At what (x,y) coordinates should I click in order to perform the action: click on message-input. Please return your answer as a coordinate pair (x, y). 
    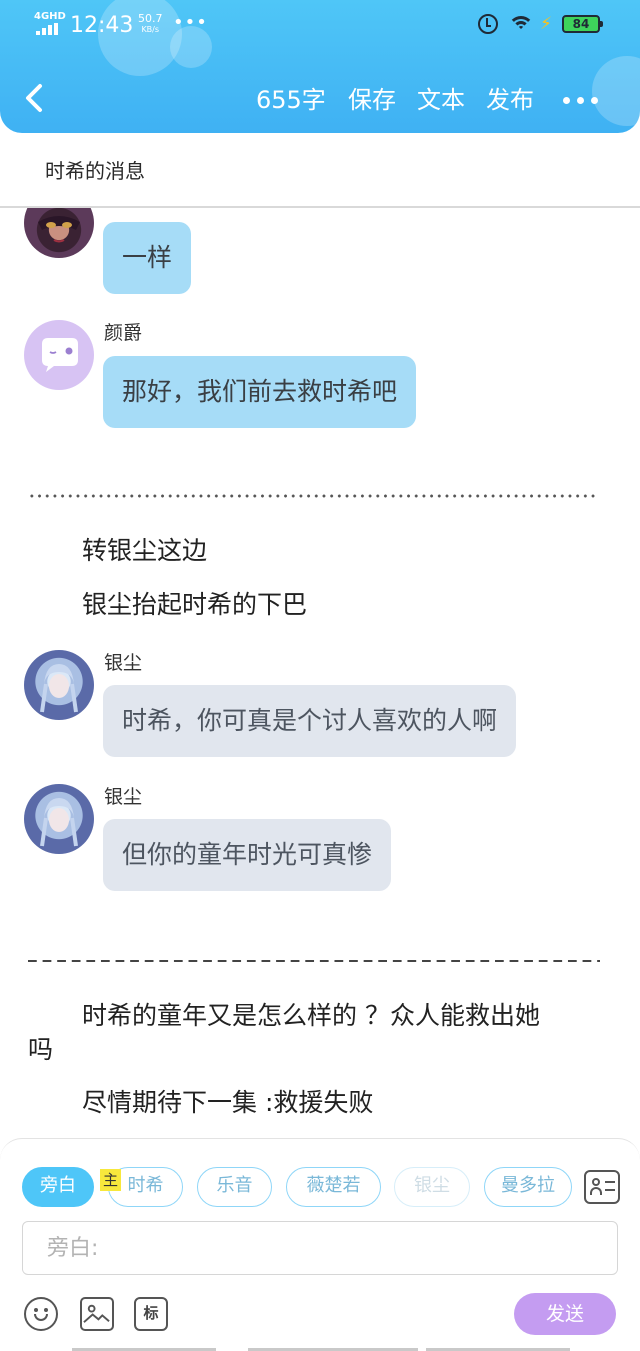
    Looking at the image, I should click on (320, 1248).